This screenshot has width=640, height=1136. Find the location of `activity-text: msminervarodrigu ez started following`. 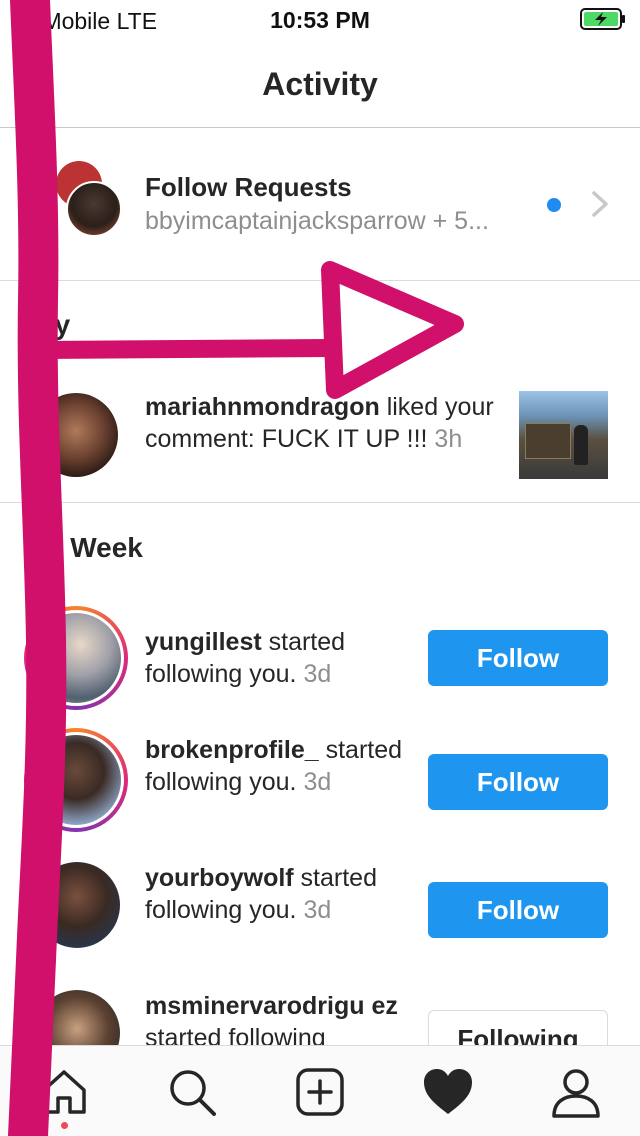

activity-text: msminervarodrigu ez started following is located at coordinates (280, 1017).